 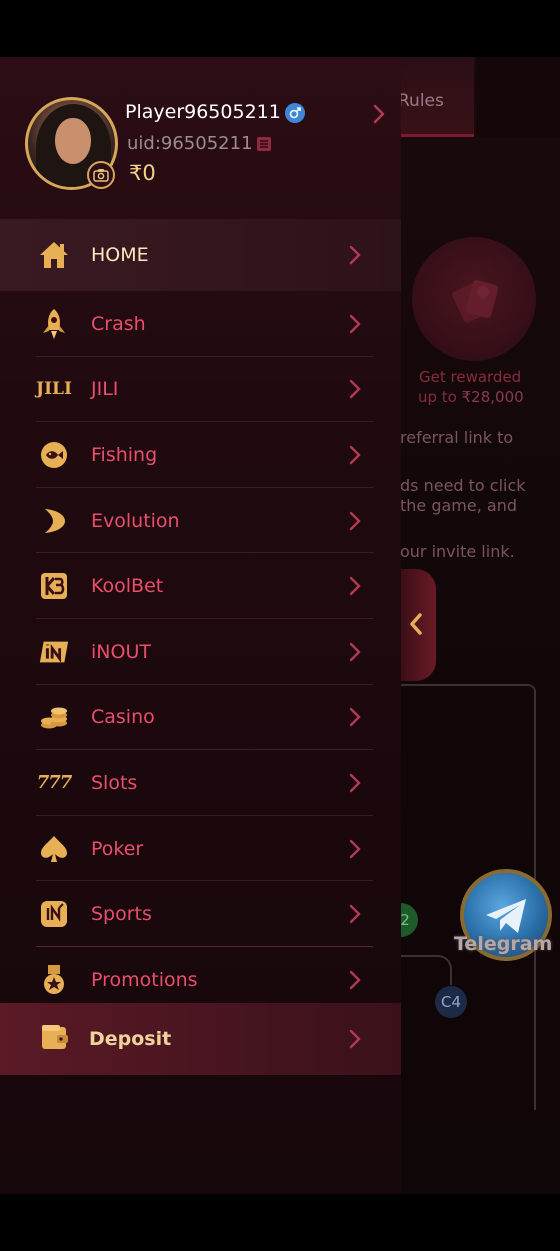 What do you see at coordinates (54, 324) in the screenshot?
I see `rocket-icon` at bounding box center [54, 324].